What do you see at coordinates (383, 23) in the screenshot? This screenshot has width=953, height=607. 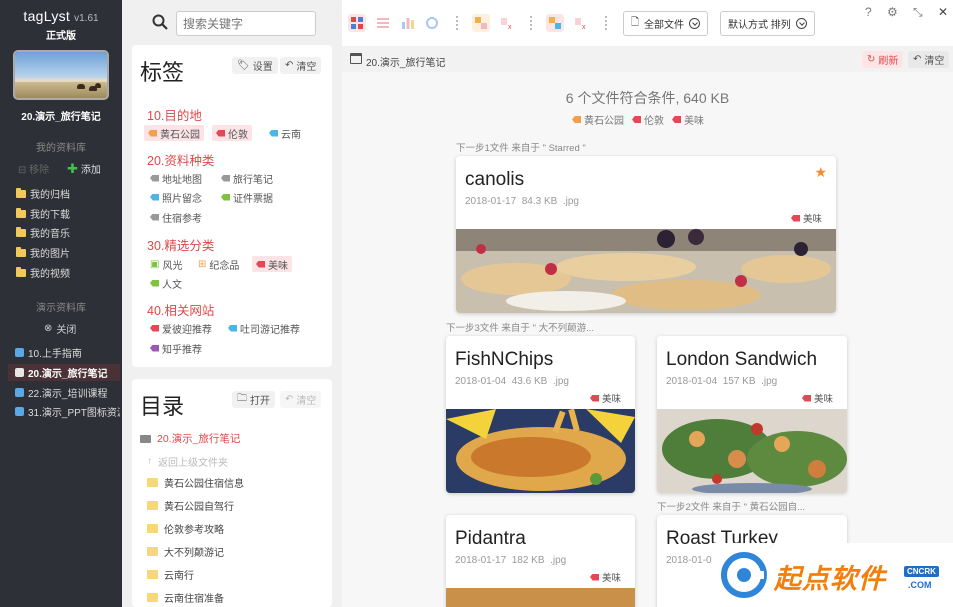 I see `list-view-icon` at bounding box center [383, 23].